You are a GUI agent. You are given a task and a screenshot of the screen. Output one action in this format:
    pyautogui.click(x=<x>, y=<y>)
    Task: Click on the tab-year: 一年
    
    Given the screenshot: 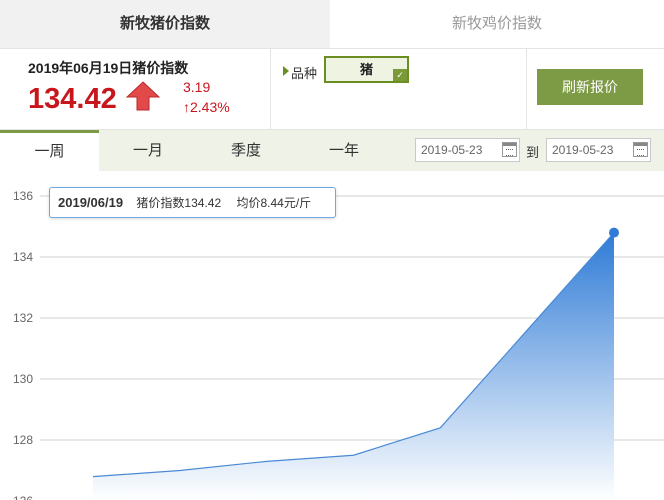 What is the action you would take?
    pyautogui.click(x=344, y=150)
    